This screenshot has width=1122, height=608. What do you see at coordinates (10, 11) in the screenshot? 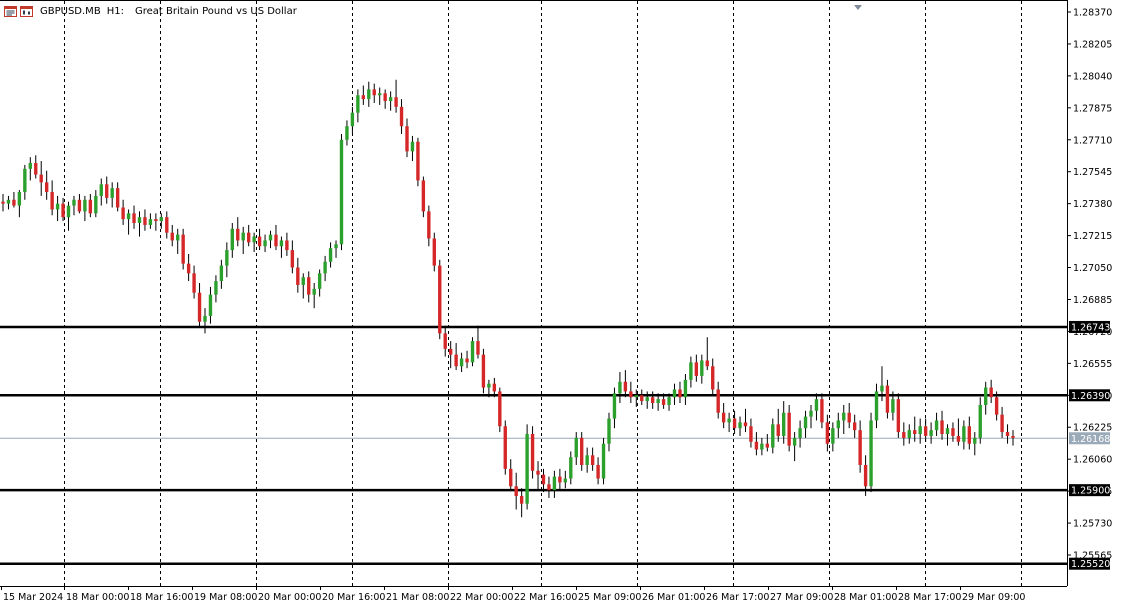
I see `chart-window-icon` at bounding box center [10, 11].